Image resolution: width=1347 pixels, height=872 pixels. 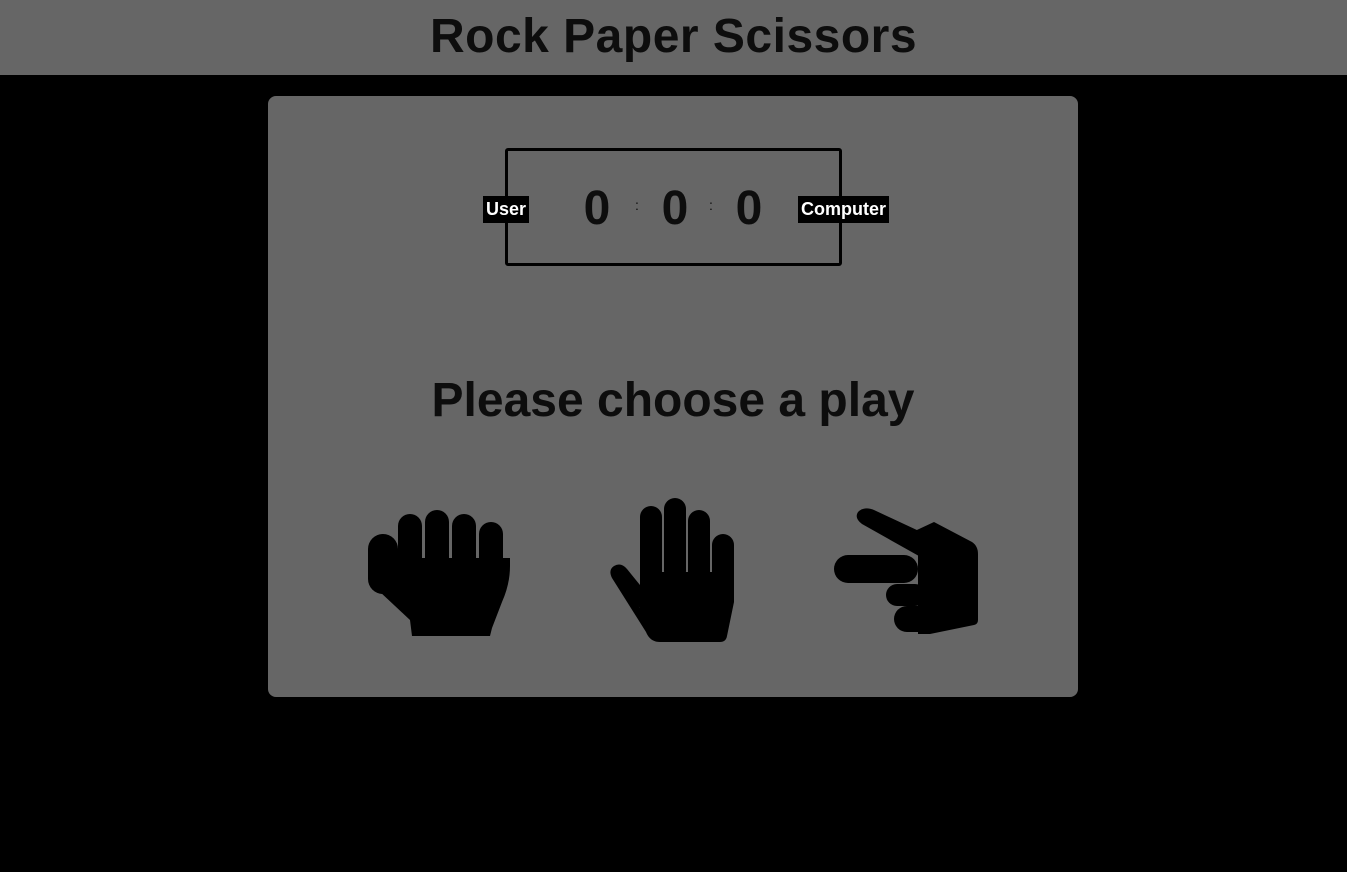 I want to click on user-score: 0, so click(x=597, y=208).